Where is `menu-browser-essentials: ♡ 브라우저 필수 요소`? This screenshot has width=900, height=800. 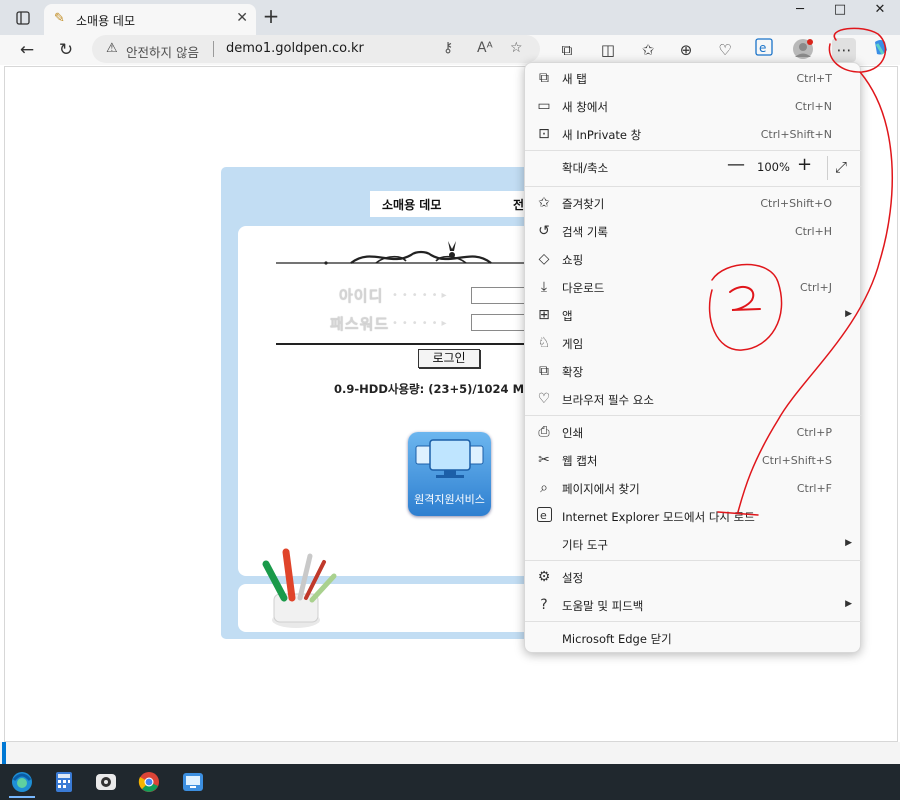 menu-browser-essentials: ♡ 브라우저 필수 요소 is located at coordinates (693, 400).